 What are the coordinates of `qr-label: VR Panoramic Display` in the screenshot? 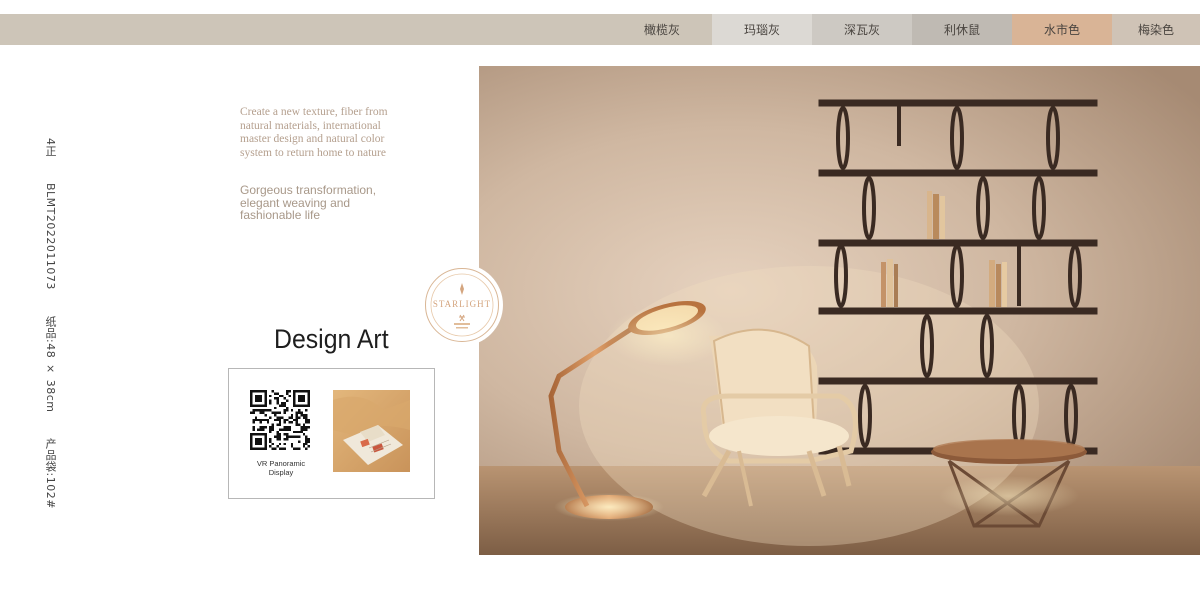 It's located at (281, 468).